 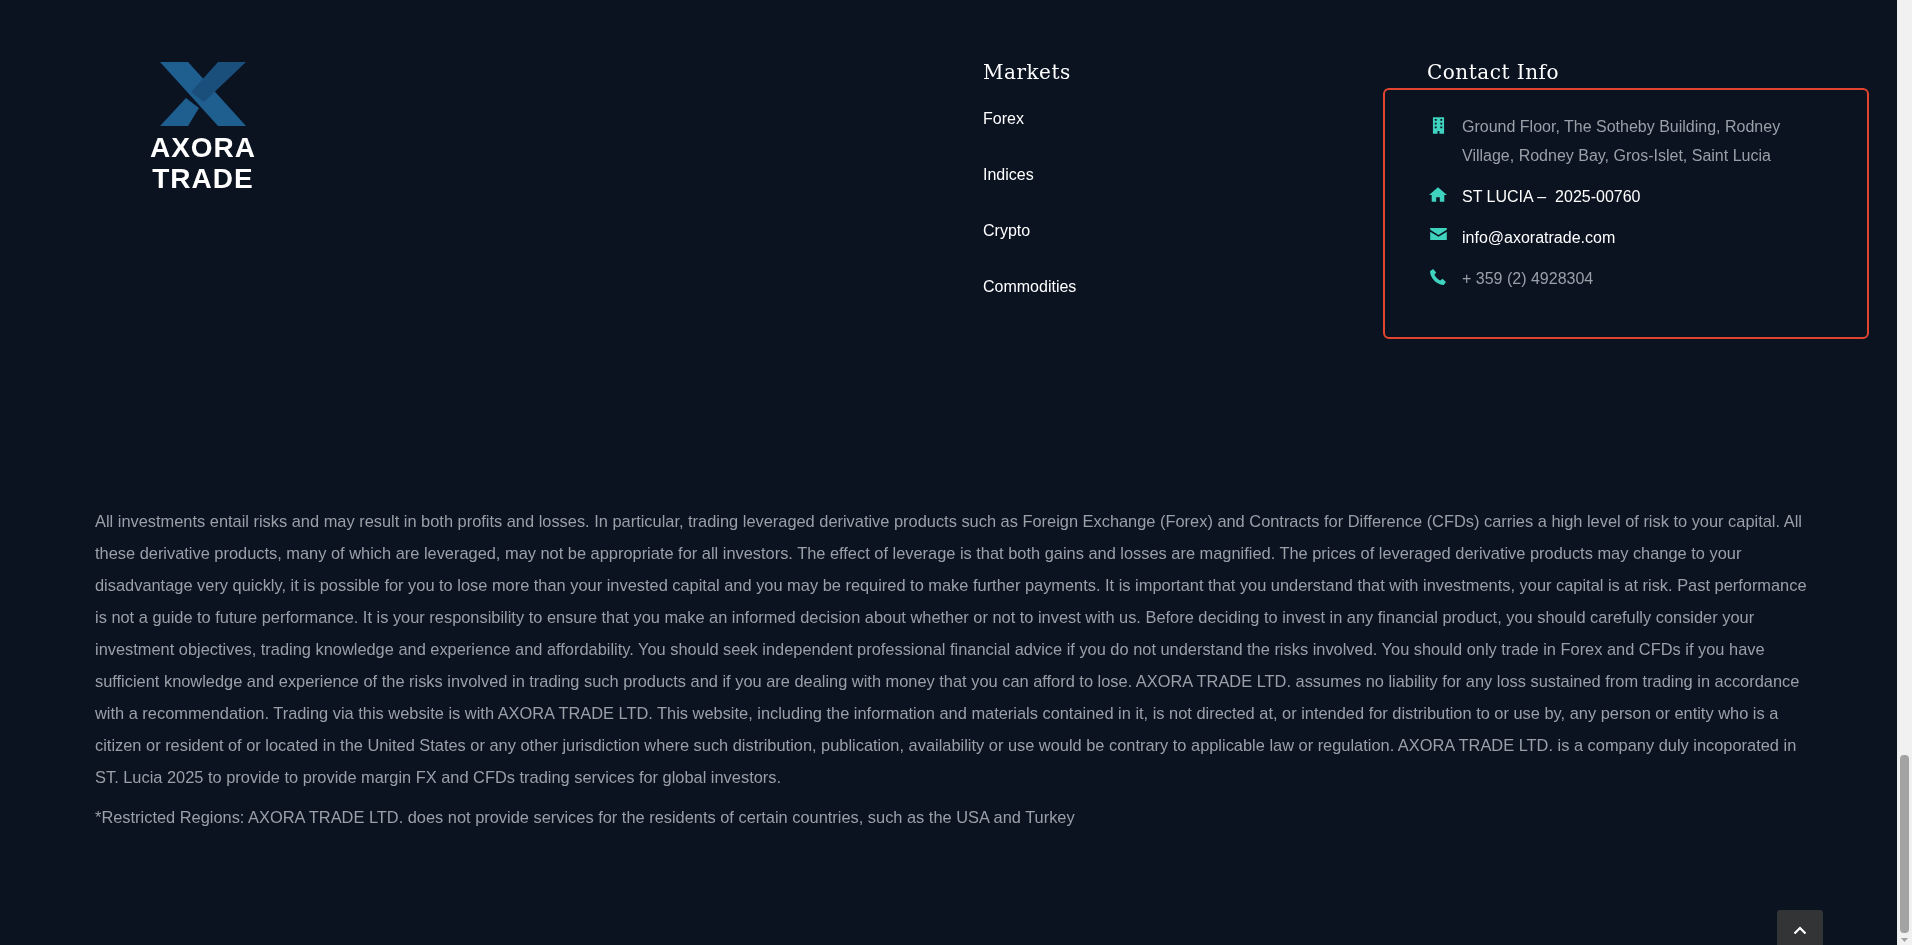 What do you see at coordinates (1539, 237) in the screenshot?
I see `email-link: info@axoratrade.com` at bounding box center [1539, 237].